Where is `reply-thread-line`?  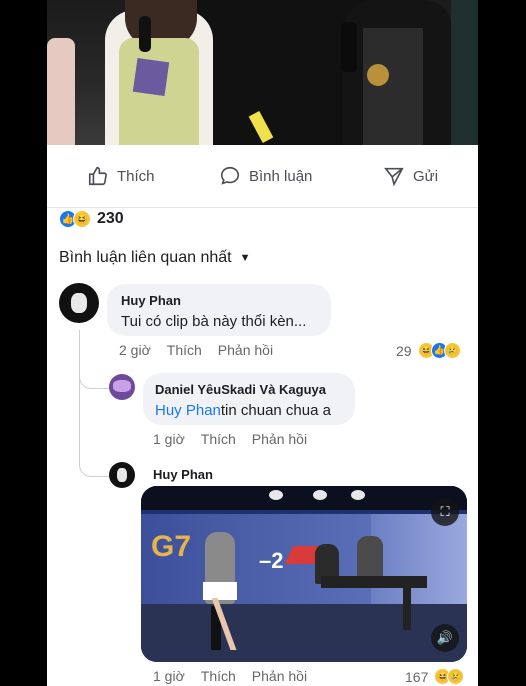
reply-thread-line is located at coordinates (95, 403).